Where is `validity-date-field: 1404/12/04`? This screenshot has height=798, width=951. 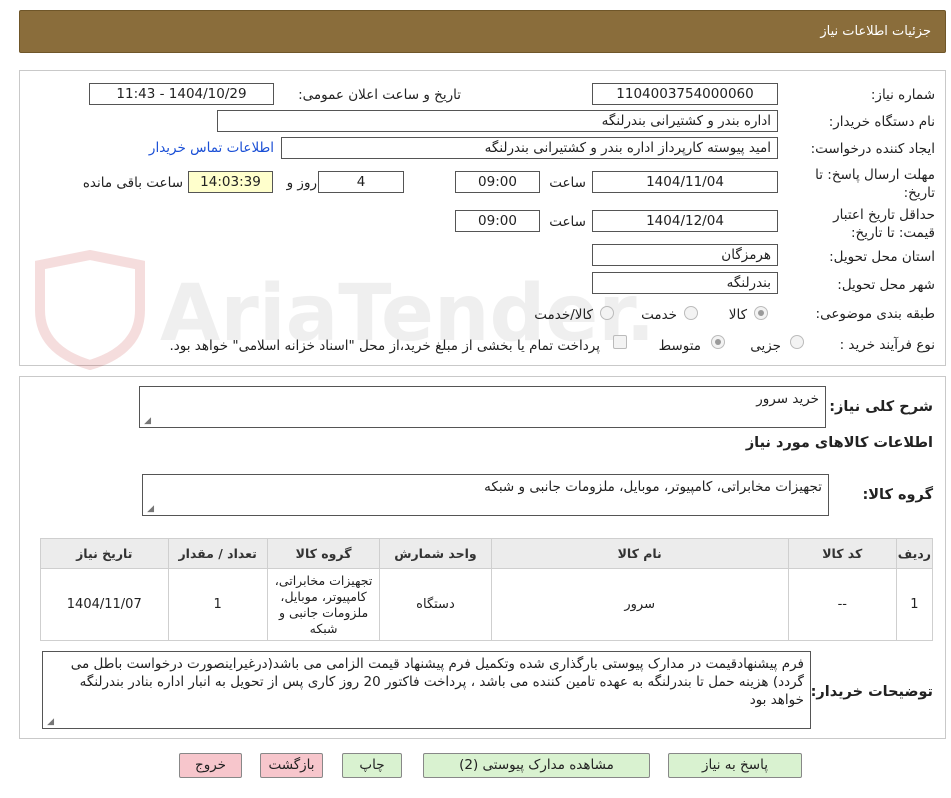 validity-date-field: 1404/12/04 is located at coordinates (685, 221).